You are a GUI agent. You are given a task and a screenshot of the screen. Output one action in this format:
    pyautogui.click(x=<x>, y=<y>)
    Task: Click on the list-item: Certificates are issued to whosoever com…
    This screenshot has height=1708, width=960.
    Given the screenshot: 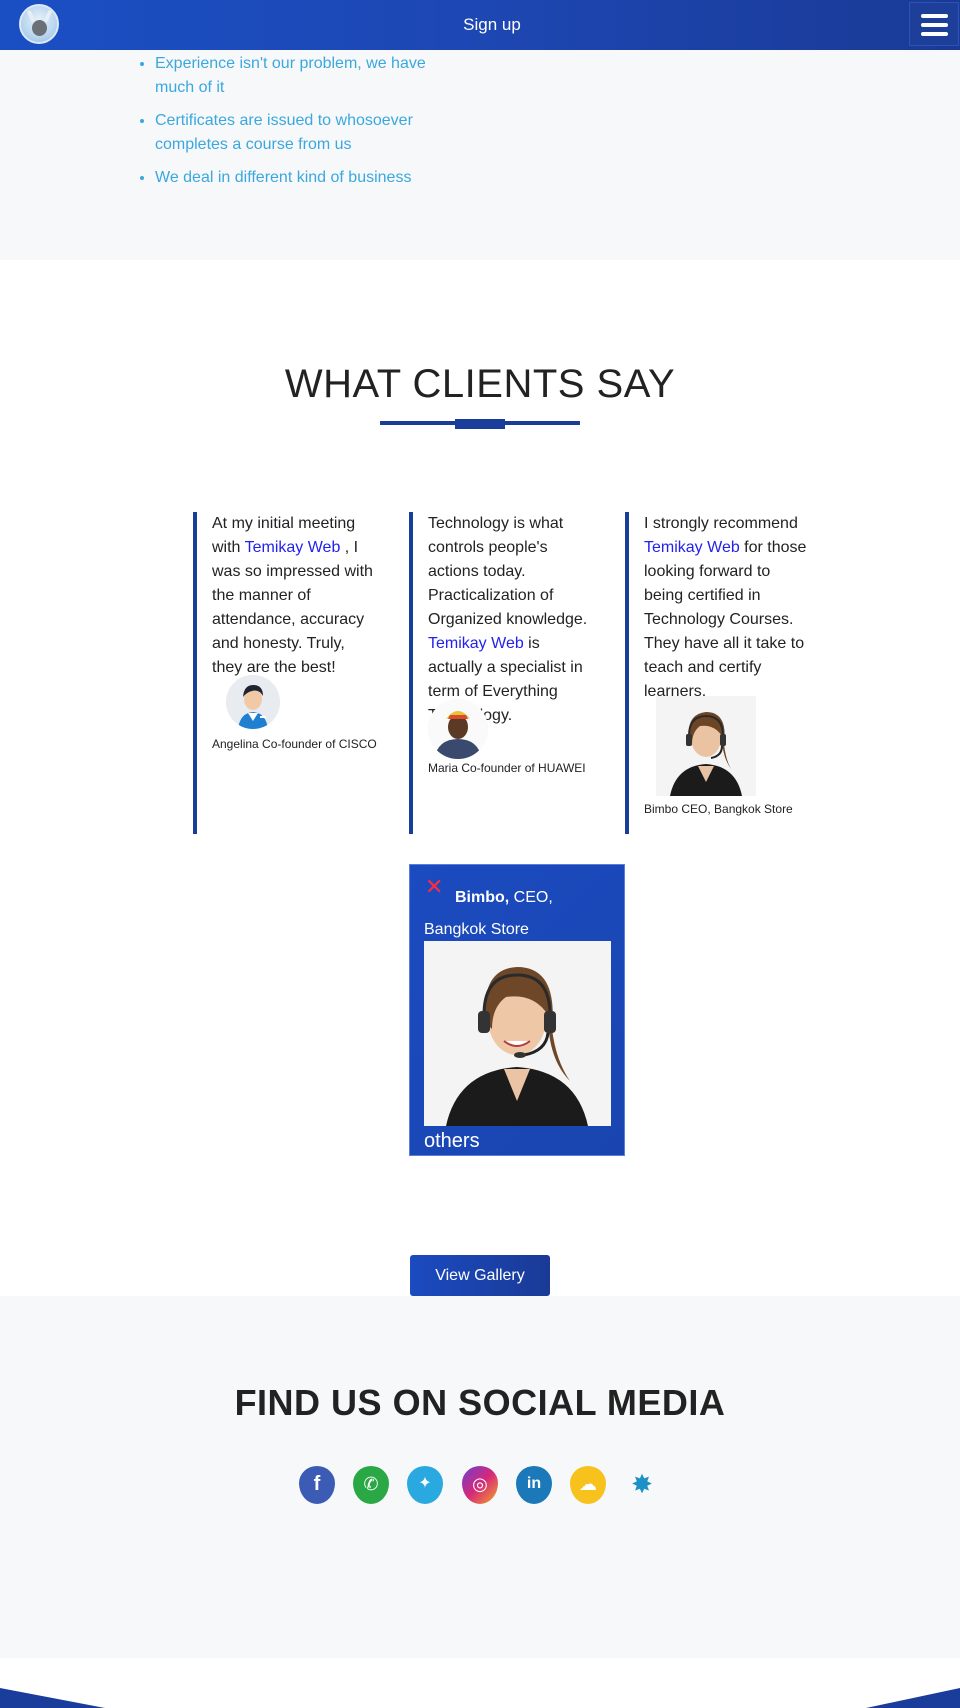 What is the action you would take?
    pyautogui.click(x=310, y=133)
    